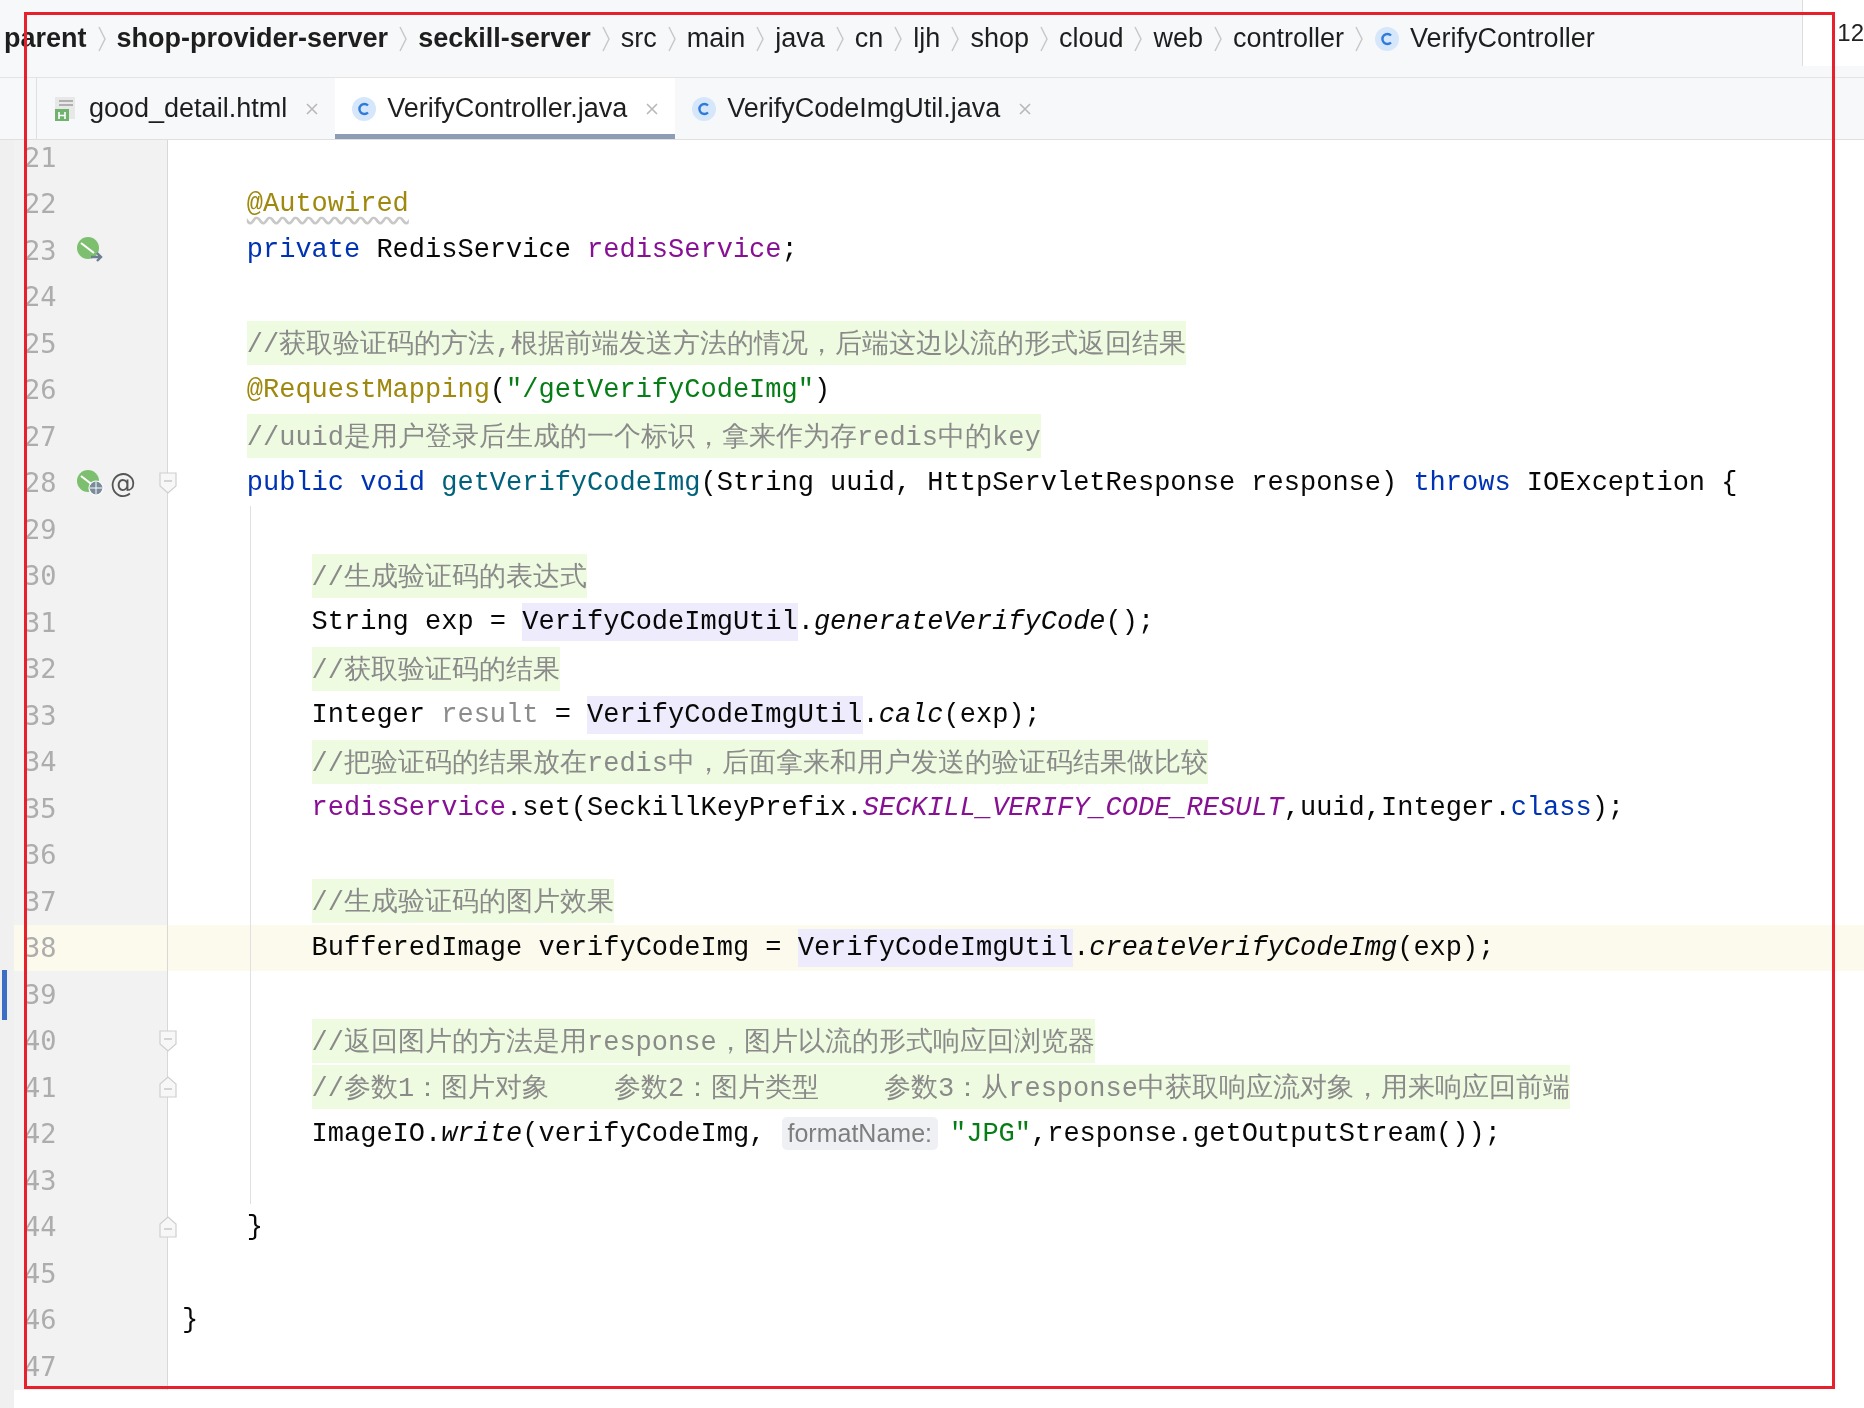 This screenshot has height=1408, width=1864. Describe the element at coordinates (41, 1180) in the screenshot. I see `line-number: 43` at that location.